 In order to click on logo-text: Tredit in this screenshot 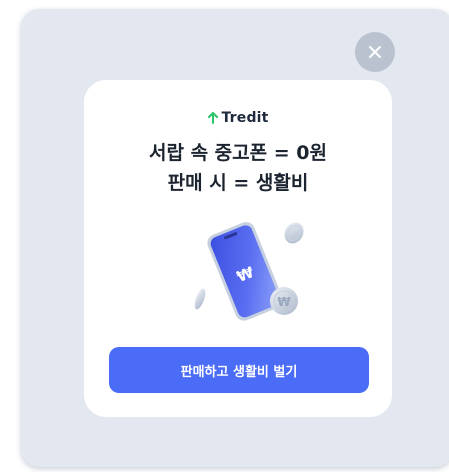, I will do `click(245, 118)`.